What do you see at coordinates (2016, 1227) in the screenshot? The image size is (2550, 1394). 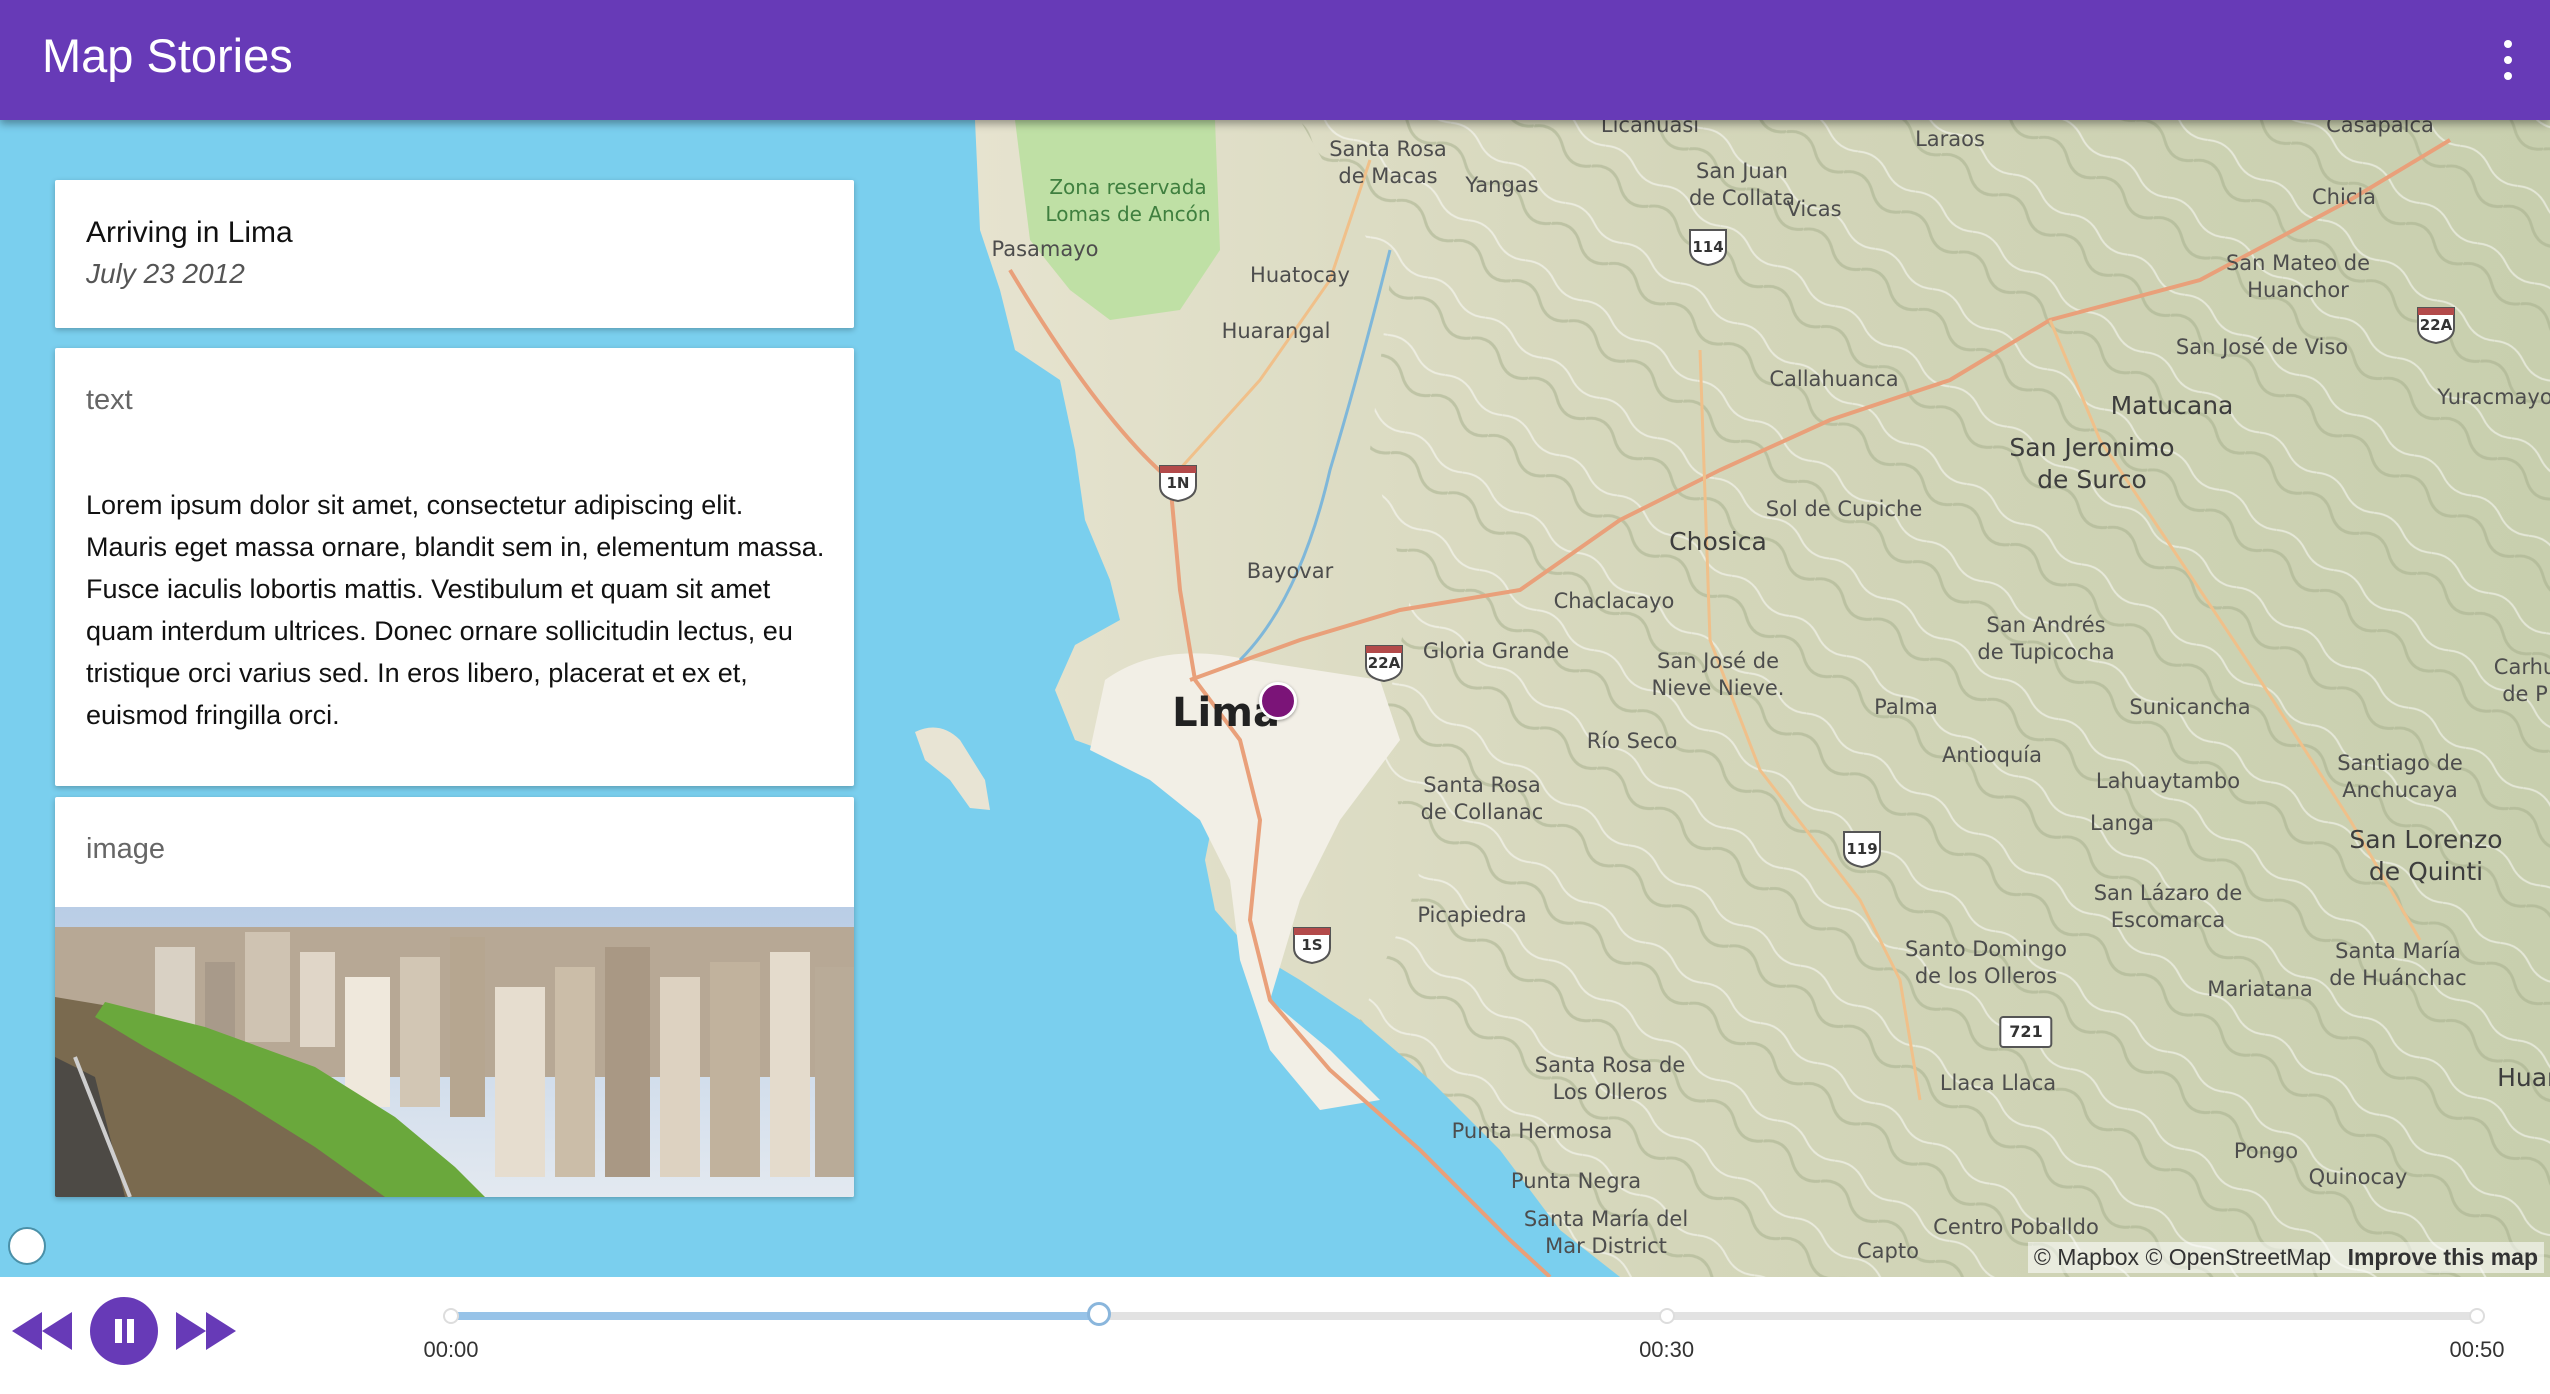 I see `map-place-label: Centro Poballdo` at bounding box center [2016, 1227].